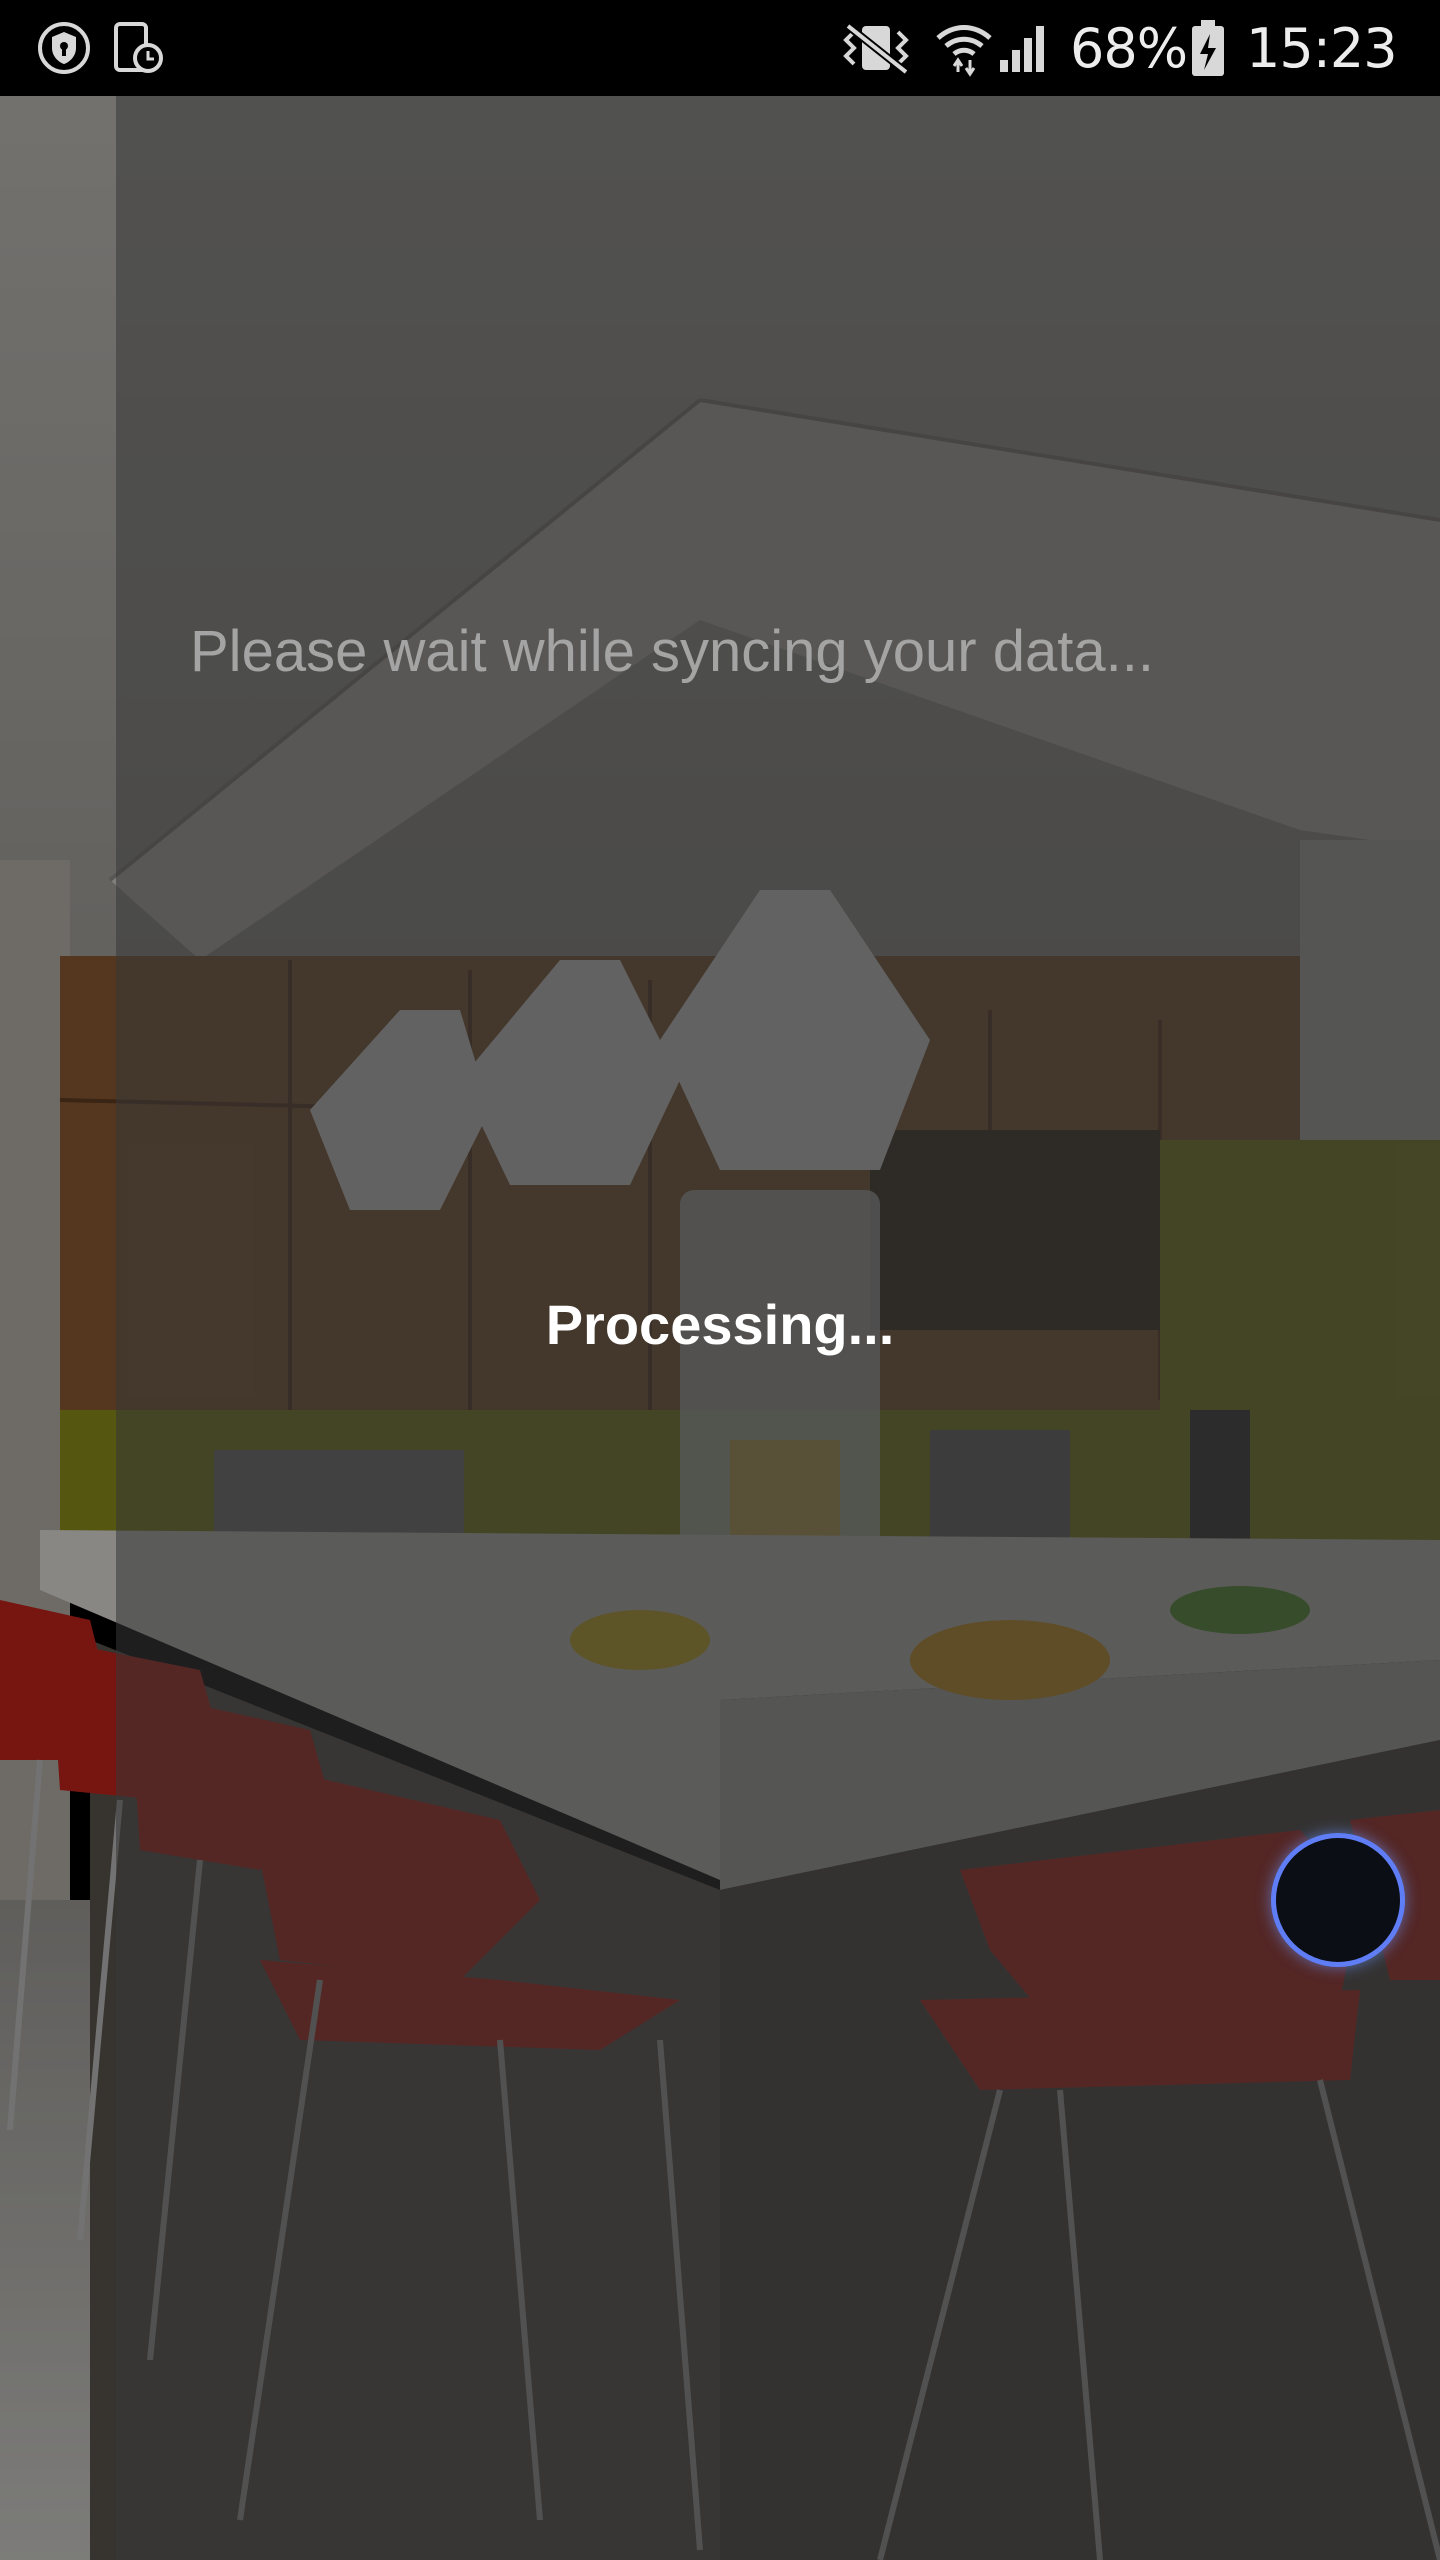  I want to click on shield-icon, so click(64, 48).